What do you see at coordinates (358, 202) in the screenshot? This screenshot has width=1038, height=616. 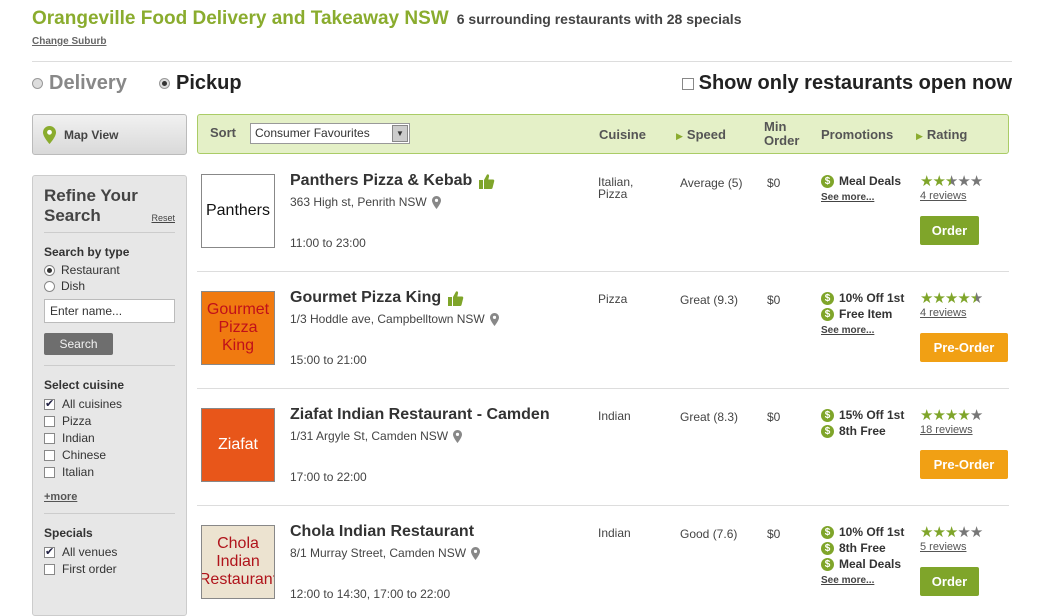 I see `restaurant-address-text: 363 High st, Penrith NSW` at bounding box center [358, 202].